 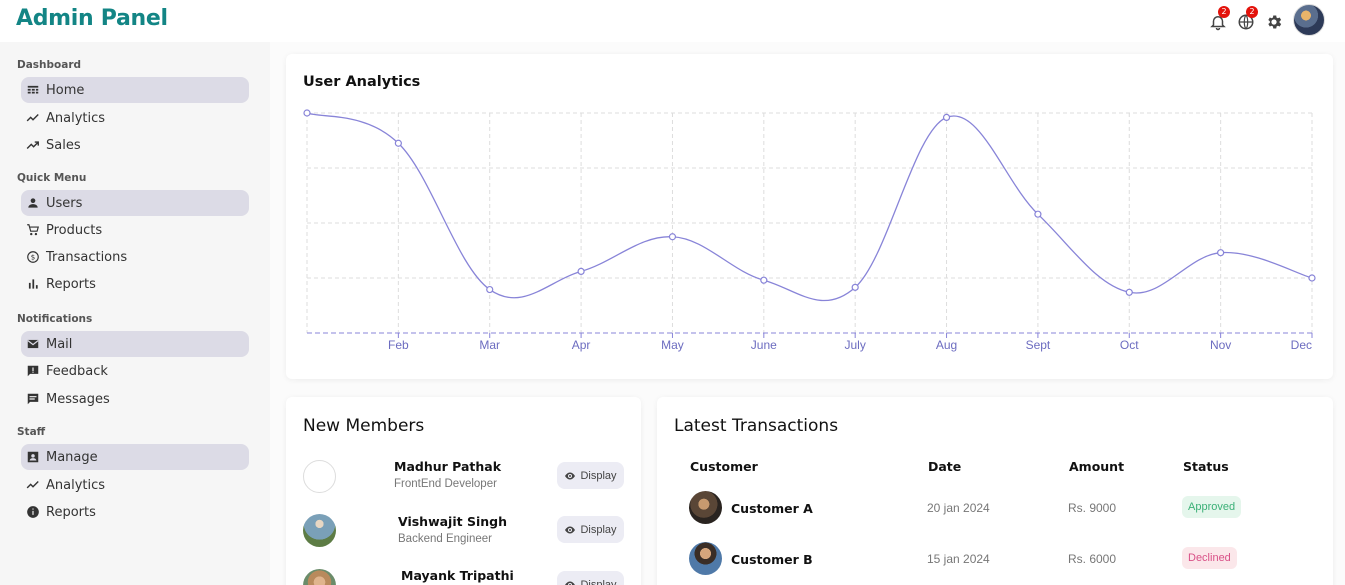 What do you see at coordinates (33, 371) in the screenshot?
I see `feedback-icon` at bounding box center [33, 371].